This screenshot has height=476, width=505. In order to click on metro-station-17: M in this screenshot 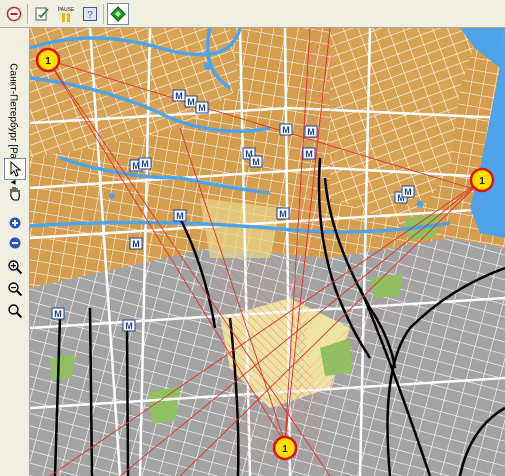, I will do `click(129, 325)`.